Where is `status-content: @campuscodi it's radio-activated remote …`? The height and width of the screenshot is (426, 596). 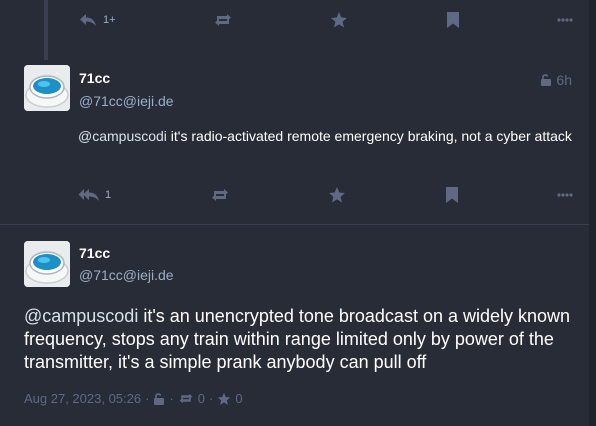
status-content: @campuscodi it's radio-activated remote … is located at coordinates (325, 136).